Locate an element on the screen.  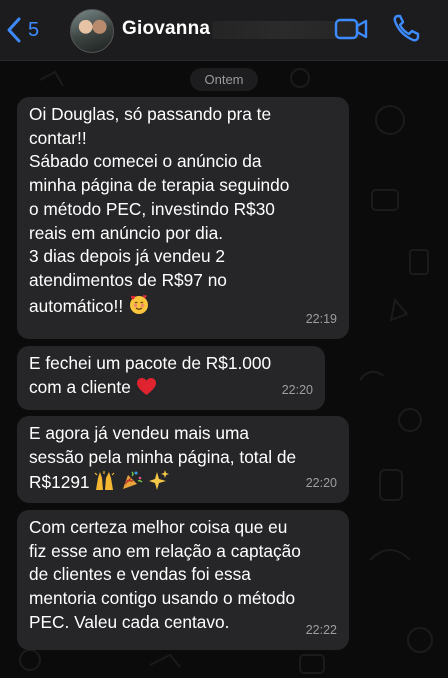
back-button: 5 is located at coordinates (31, 30).